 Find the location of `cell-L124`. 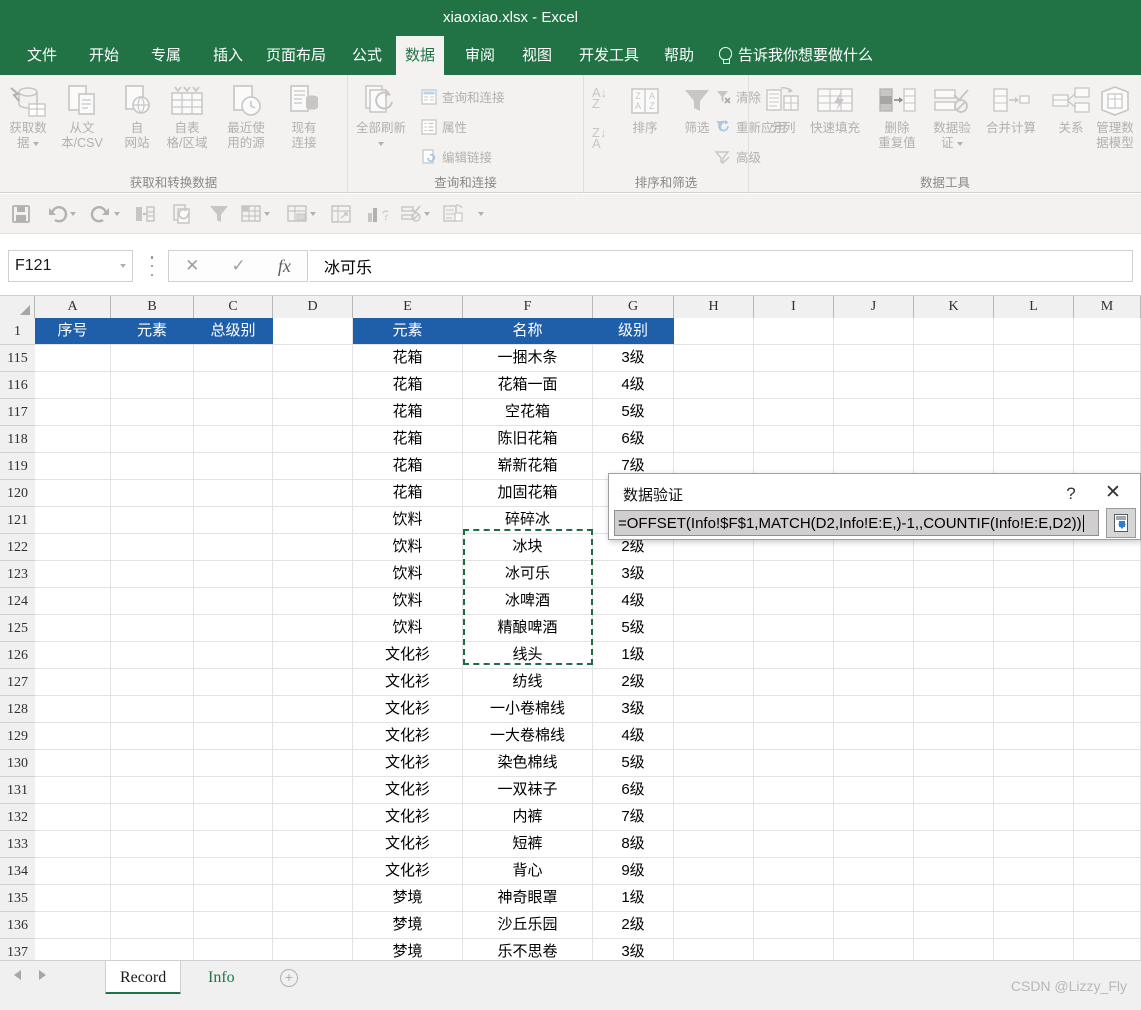

cell-L124 is located at coordinates (1034, 601).